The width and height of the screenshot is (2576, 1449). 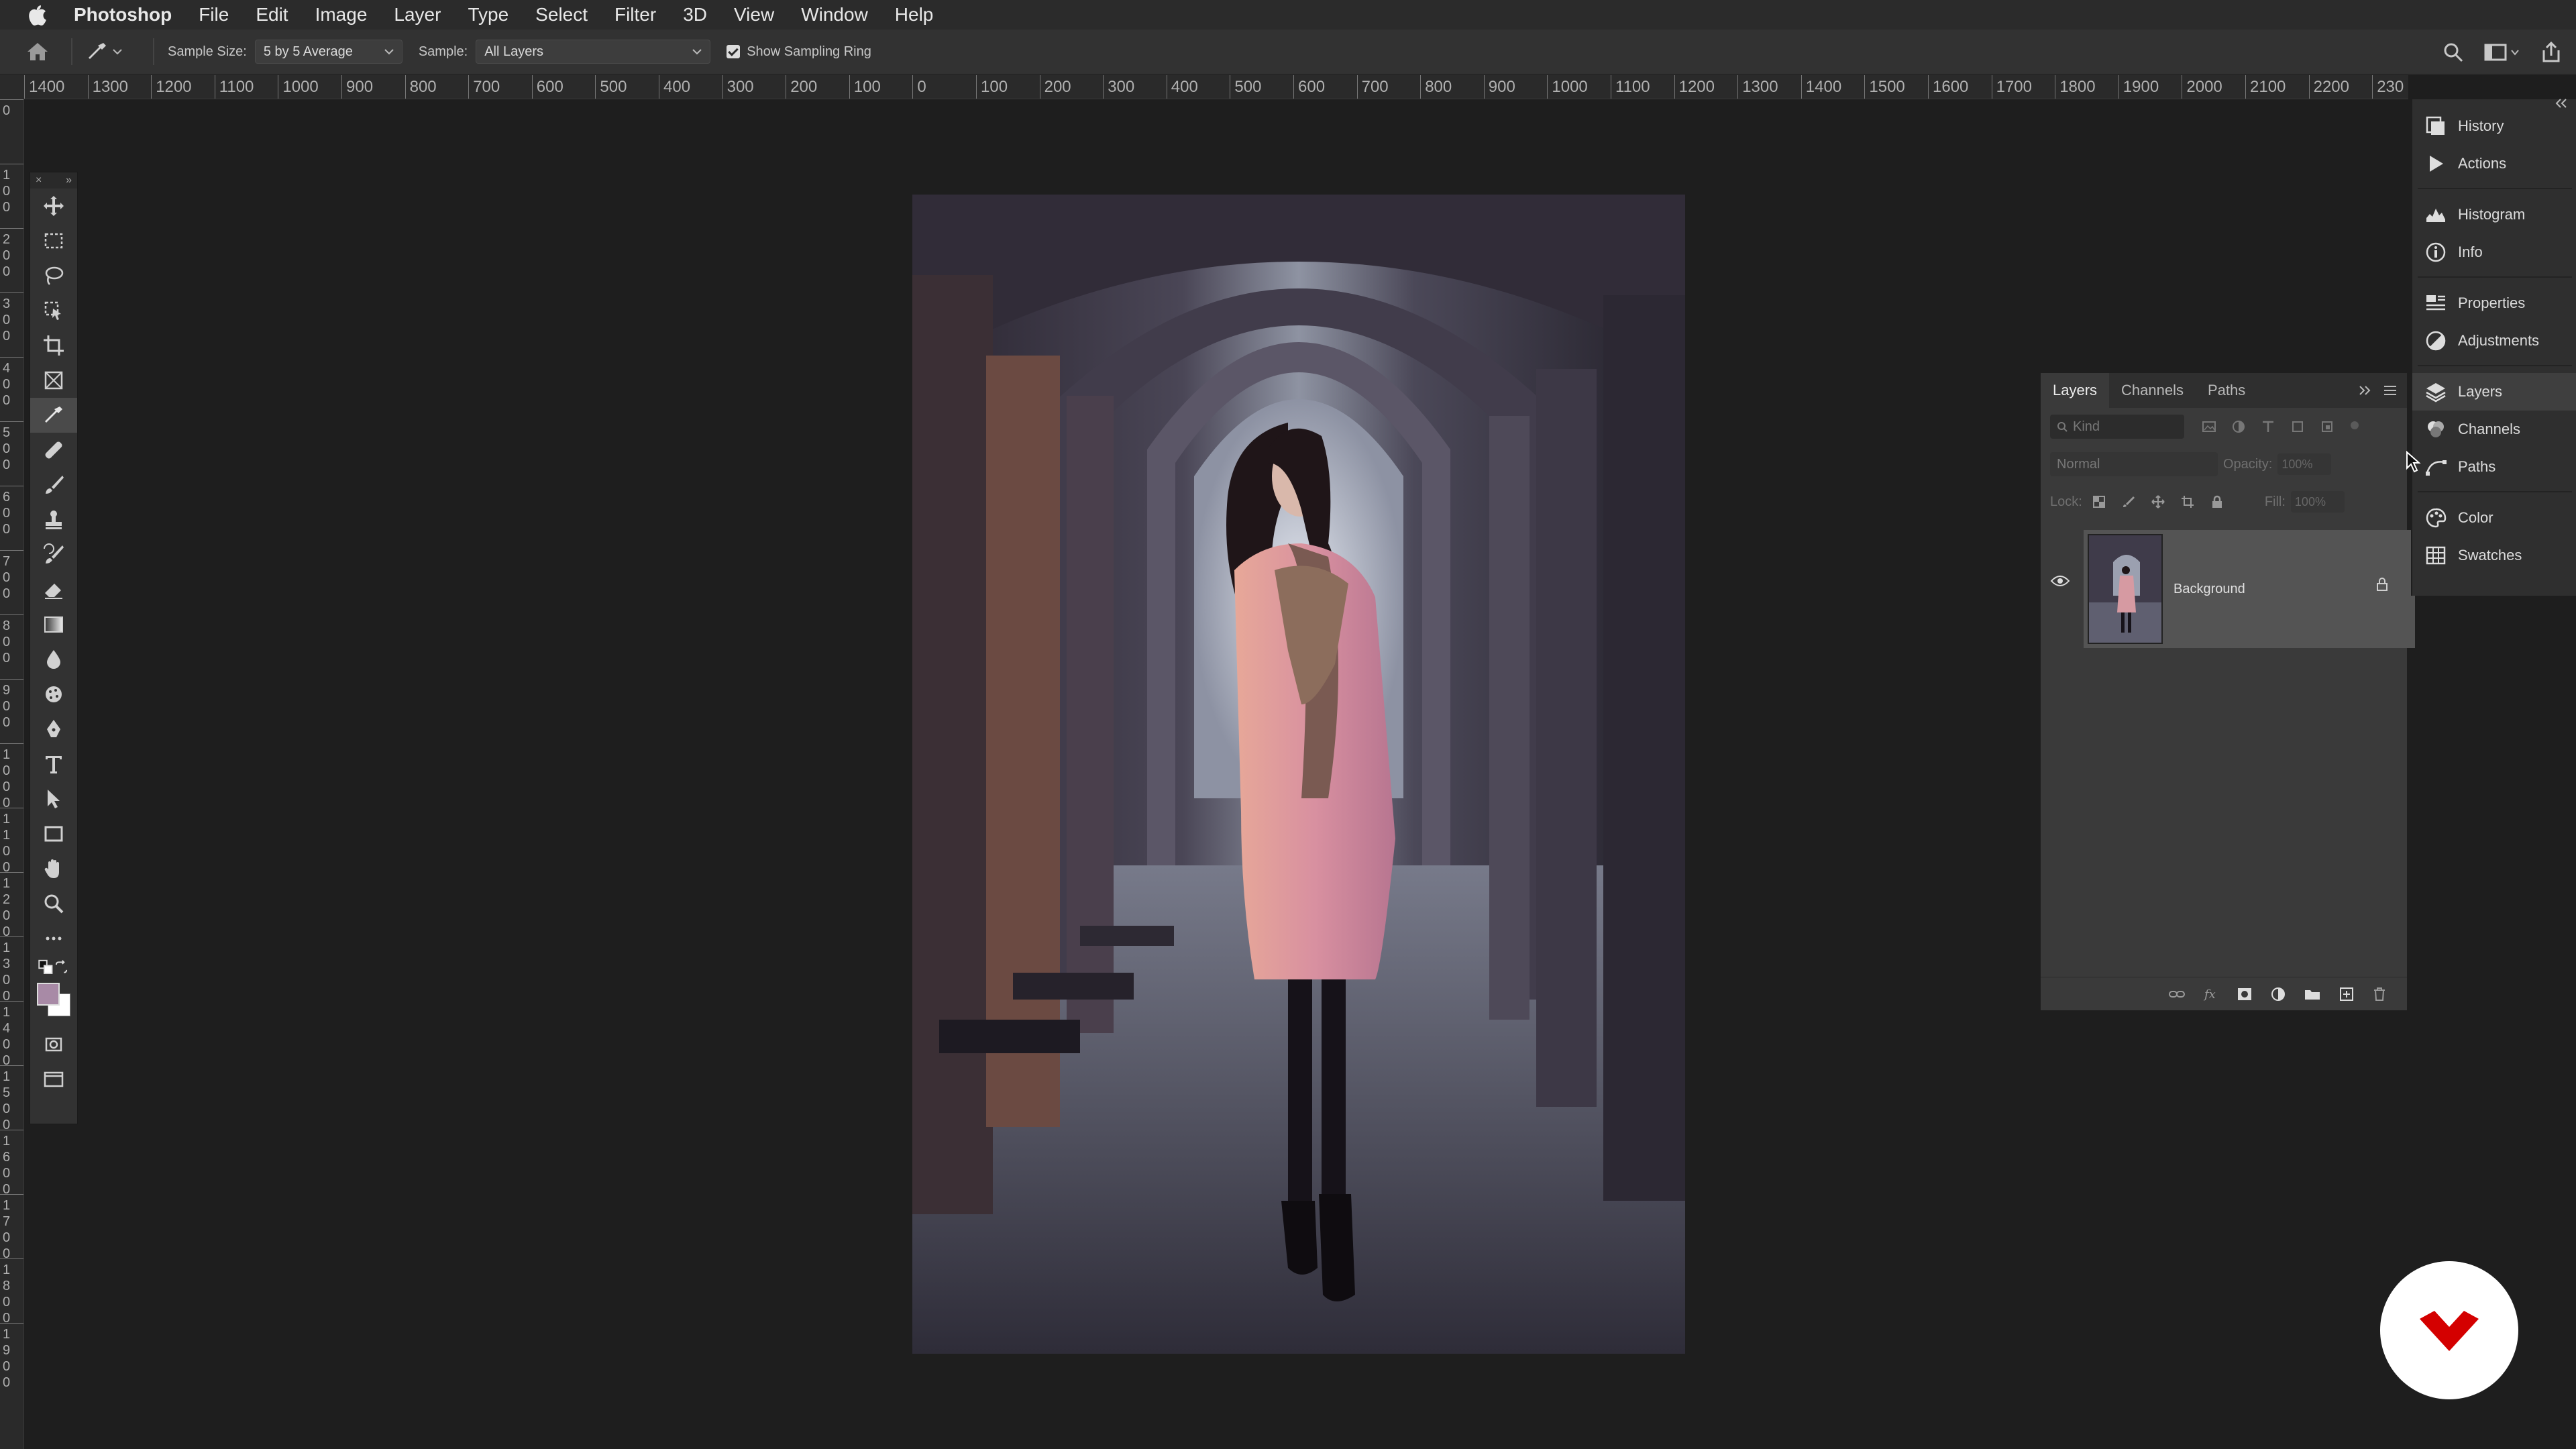 I want to click on link-icon, so click(x=2177, y=994).